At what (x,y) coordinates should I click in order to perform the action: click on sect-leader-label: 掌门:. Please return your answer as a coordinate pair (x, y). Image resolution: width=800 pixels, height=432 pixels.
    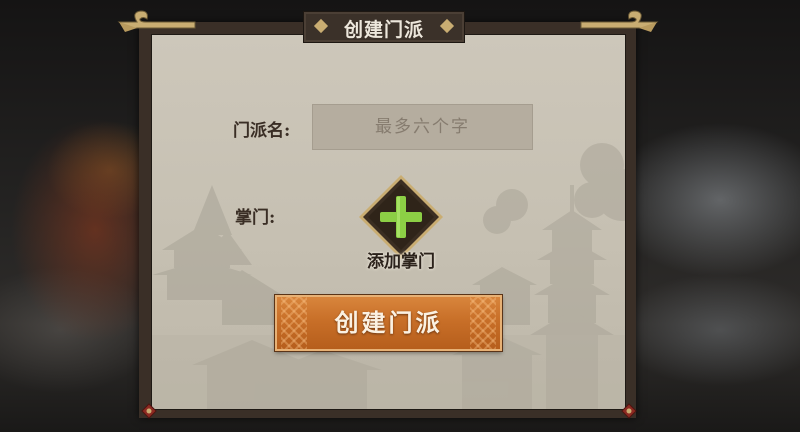
    Looking at the image, I should click on (255, 218).